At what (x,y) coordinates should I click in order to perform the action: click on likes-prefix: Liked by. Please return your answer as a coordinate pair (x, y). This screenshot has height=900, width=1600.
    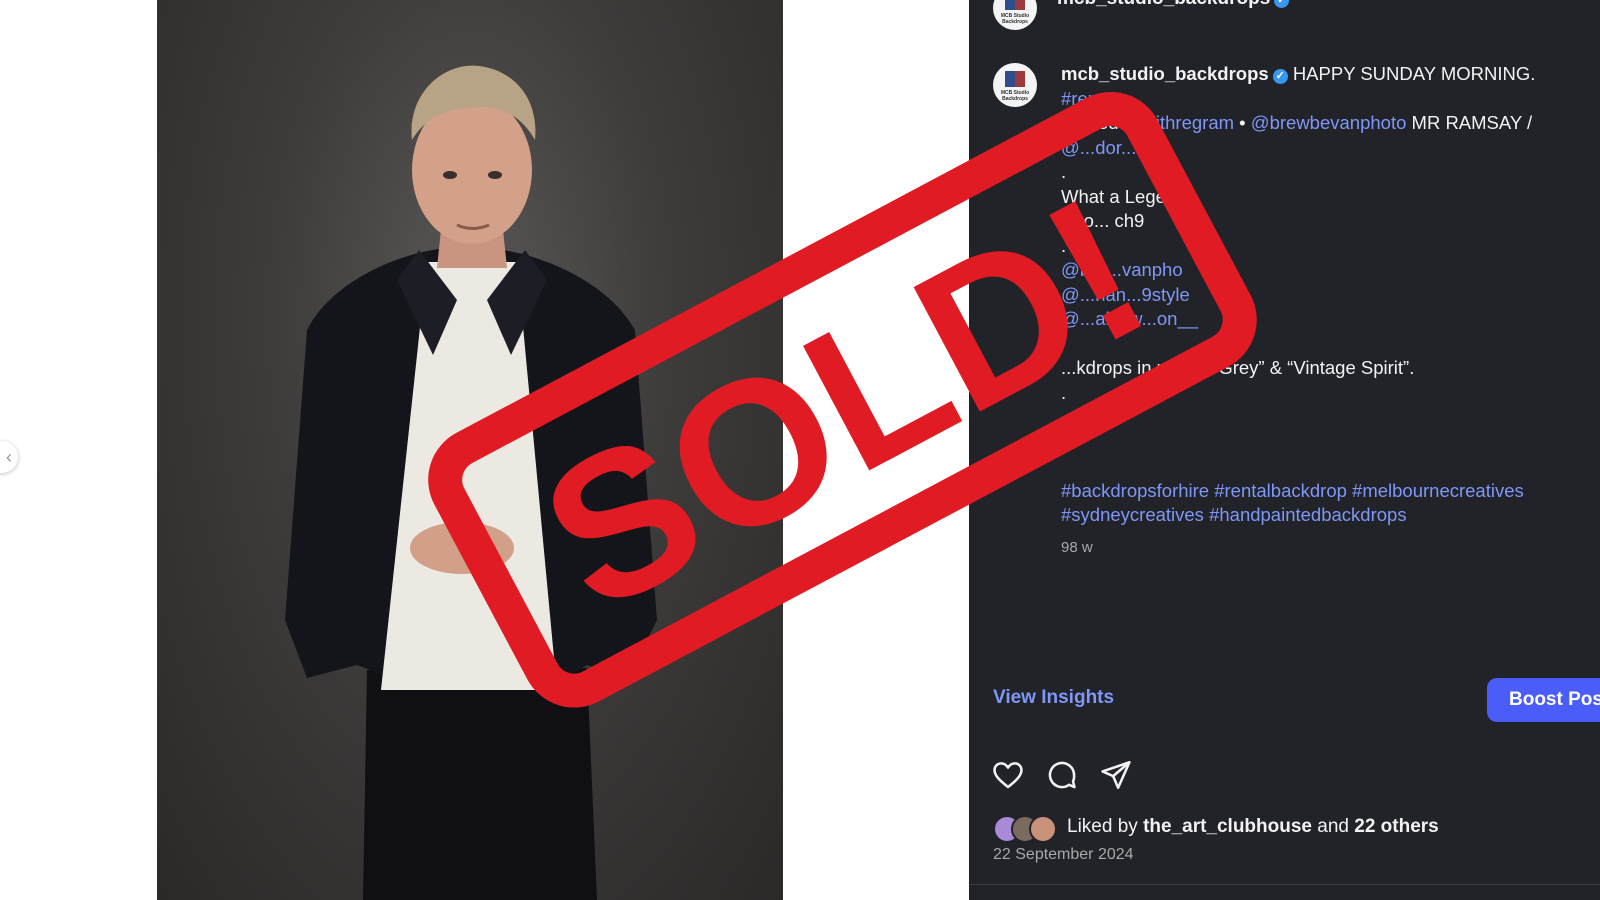
    Looking at the image, I should click on (1102, 826).